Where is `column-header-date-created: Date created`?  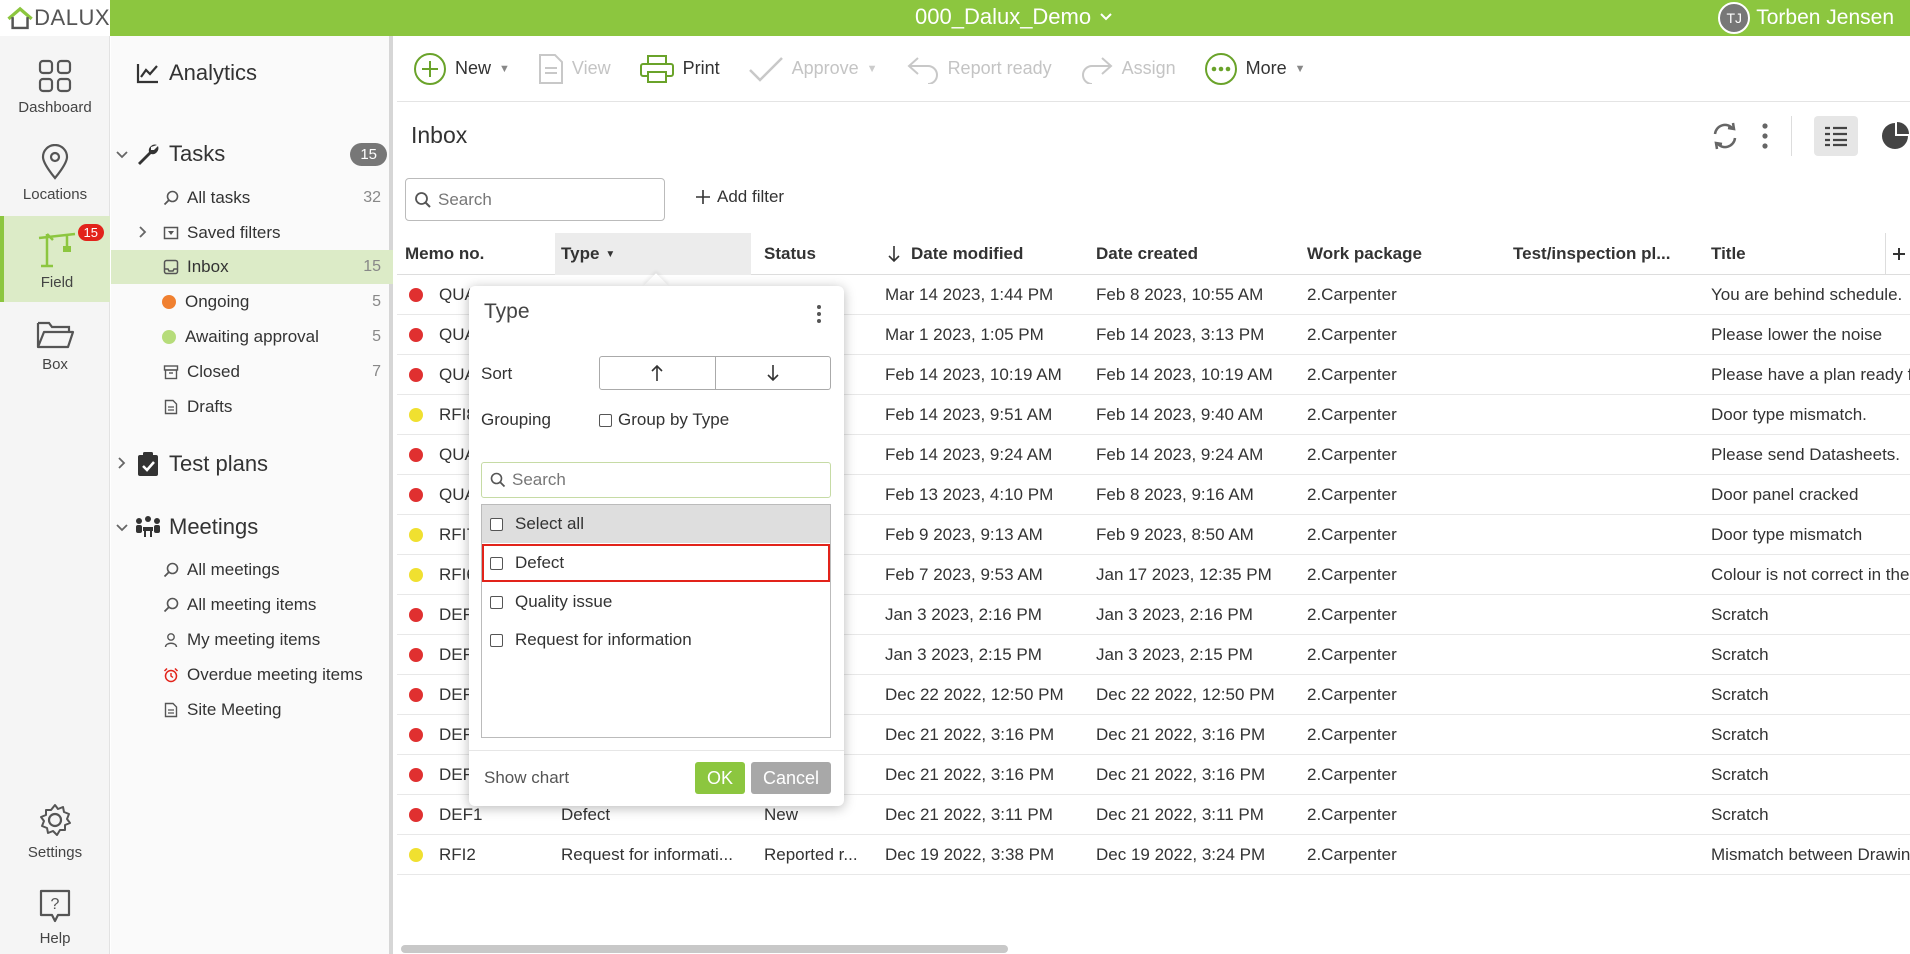 column-header-date-created: Date created is located at coordinates (1196, 254).